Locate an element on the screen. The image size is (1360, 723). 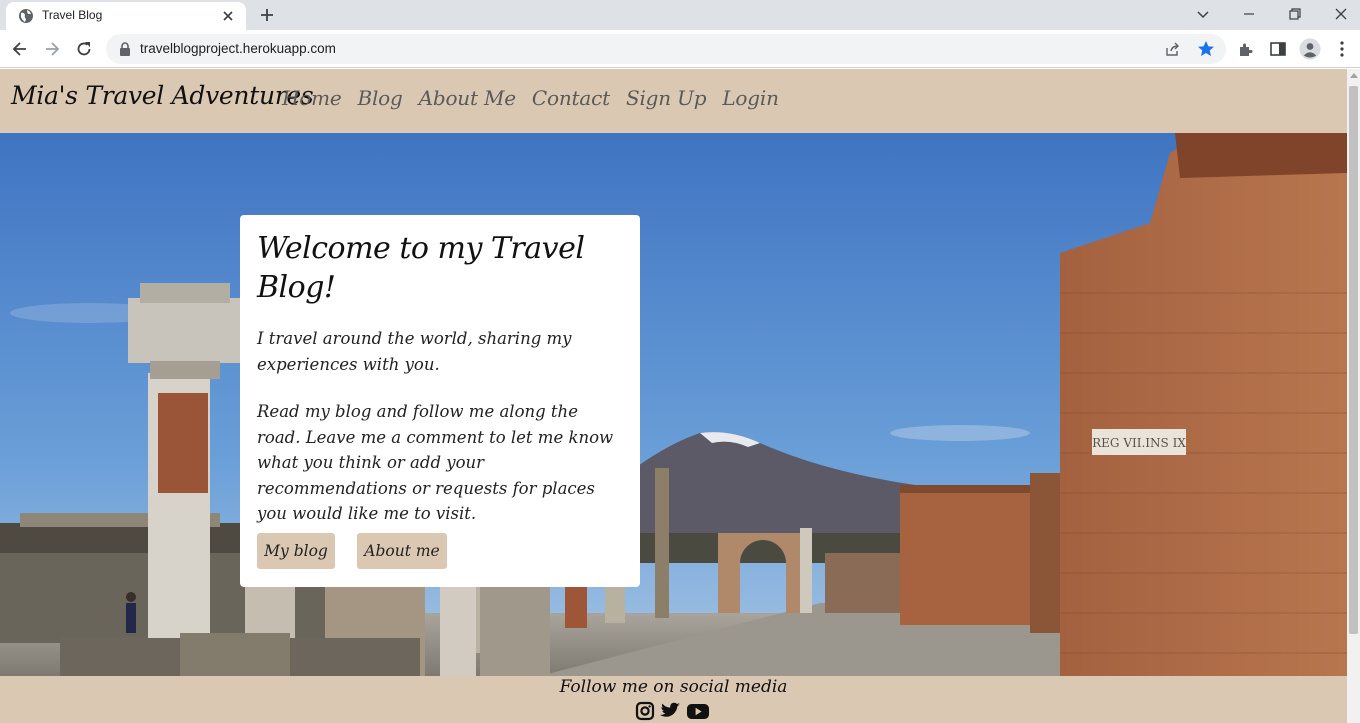
page-scrollbar is located at coordinates (1353, 396).